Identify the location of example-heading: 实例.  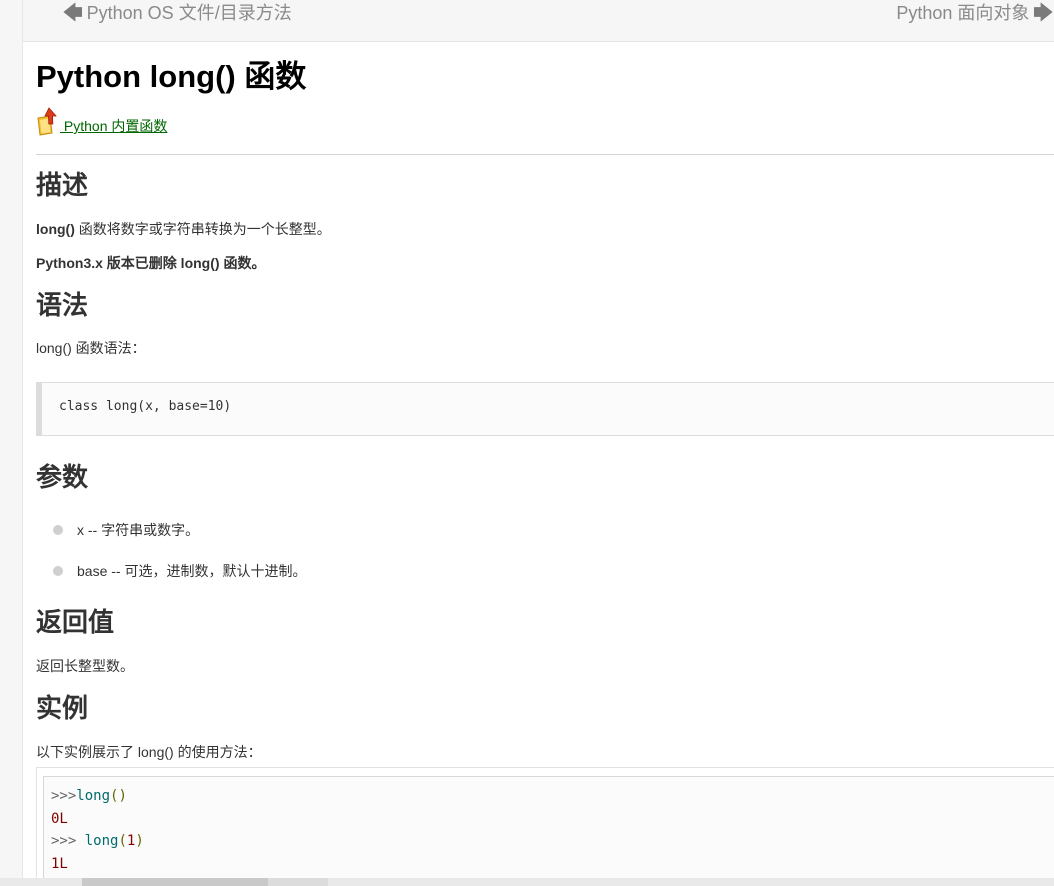
(62, 708).